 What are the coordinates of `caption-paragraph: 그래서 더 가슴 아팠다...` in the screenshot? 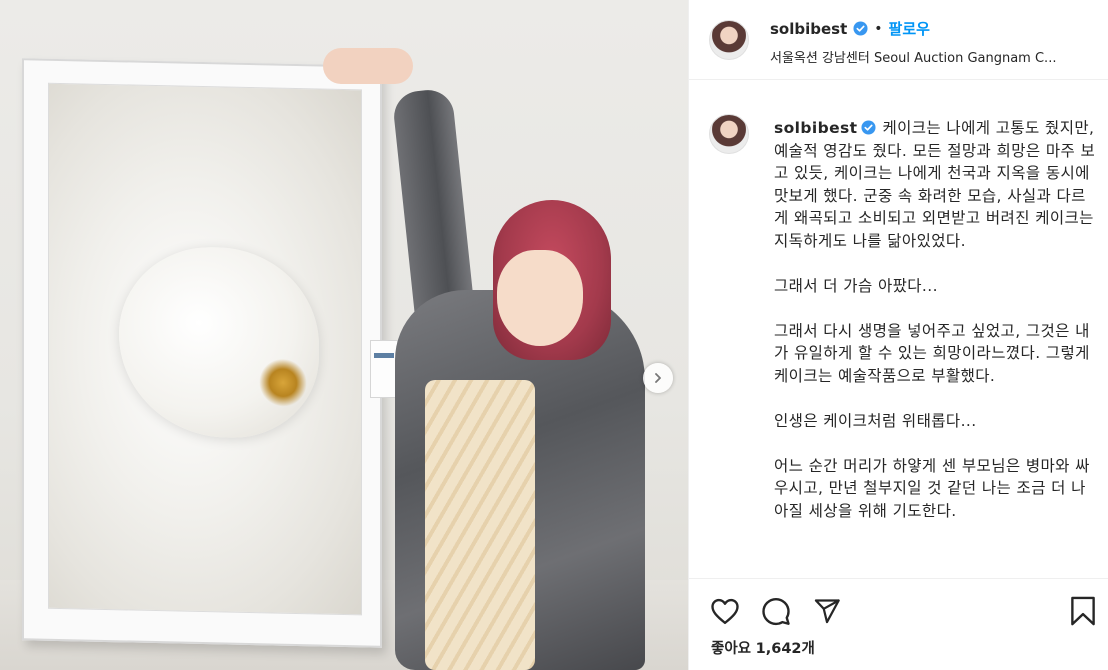 It's located at (856, 285).